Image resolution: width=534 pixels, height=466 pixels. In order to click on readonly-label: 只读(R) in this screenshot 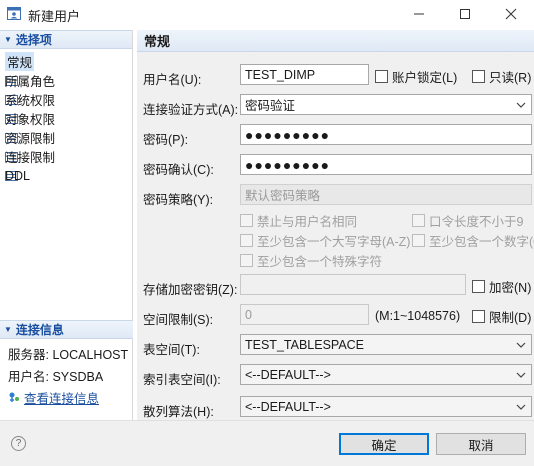, I will do `click(510, 78)`.